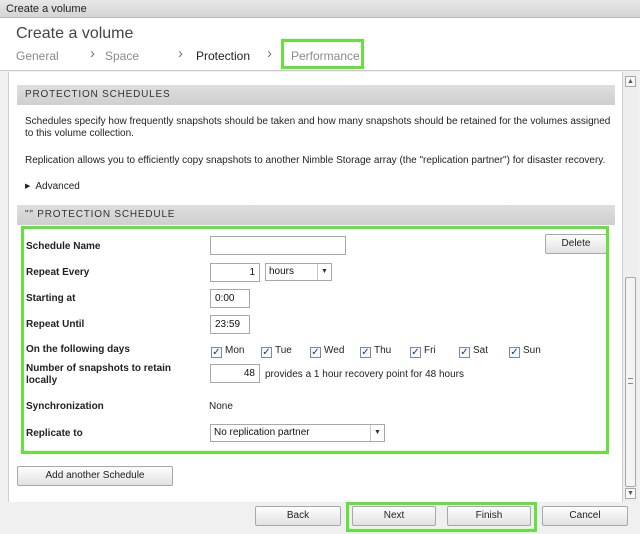 This screenshot has height=534, width=640. I want to click on schedule-name-label: Schedule Name, so click(63, 246).